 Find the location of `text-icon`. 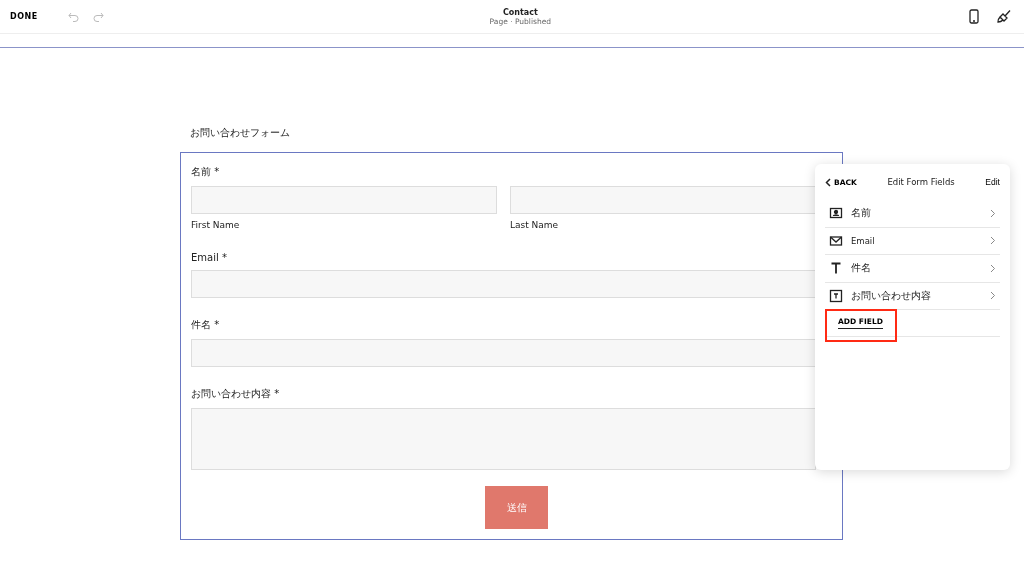

text-icon is located at coordinates (836, 268).